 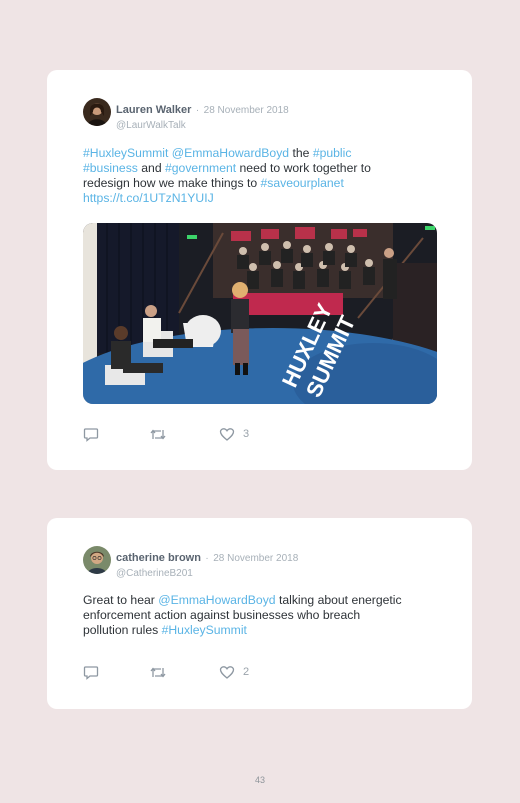 What do you see at coordinates (158, 558) in the screenshot?
I see `author-name: catherine brown` at bounding box center [158, 558].